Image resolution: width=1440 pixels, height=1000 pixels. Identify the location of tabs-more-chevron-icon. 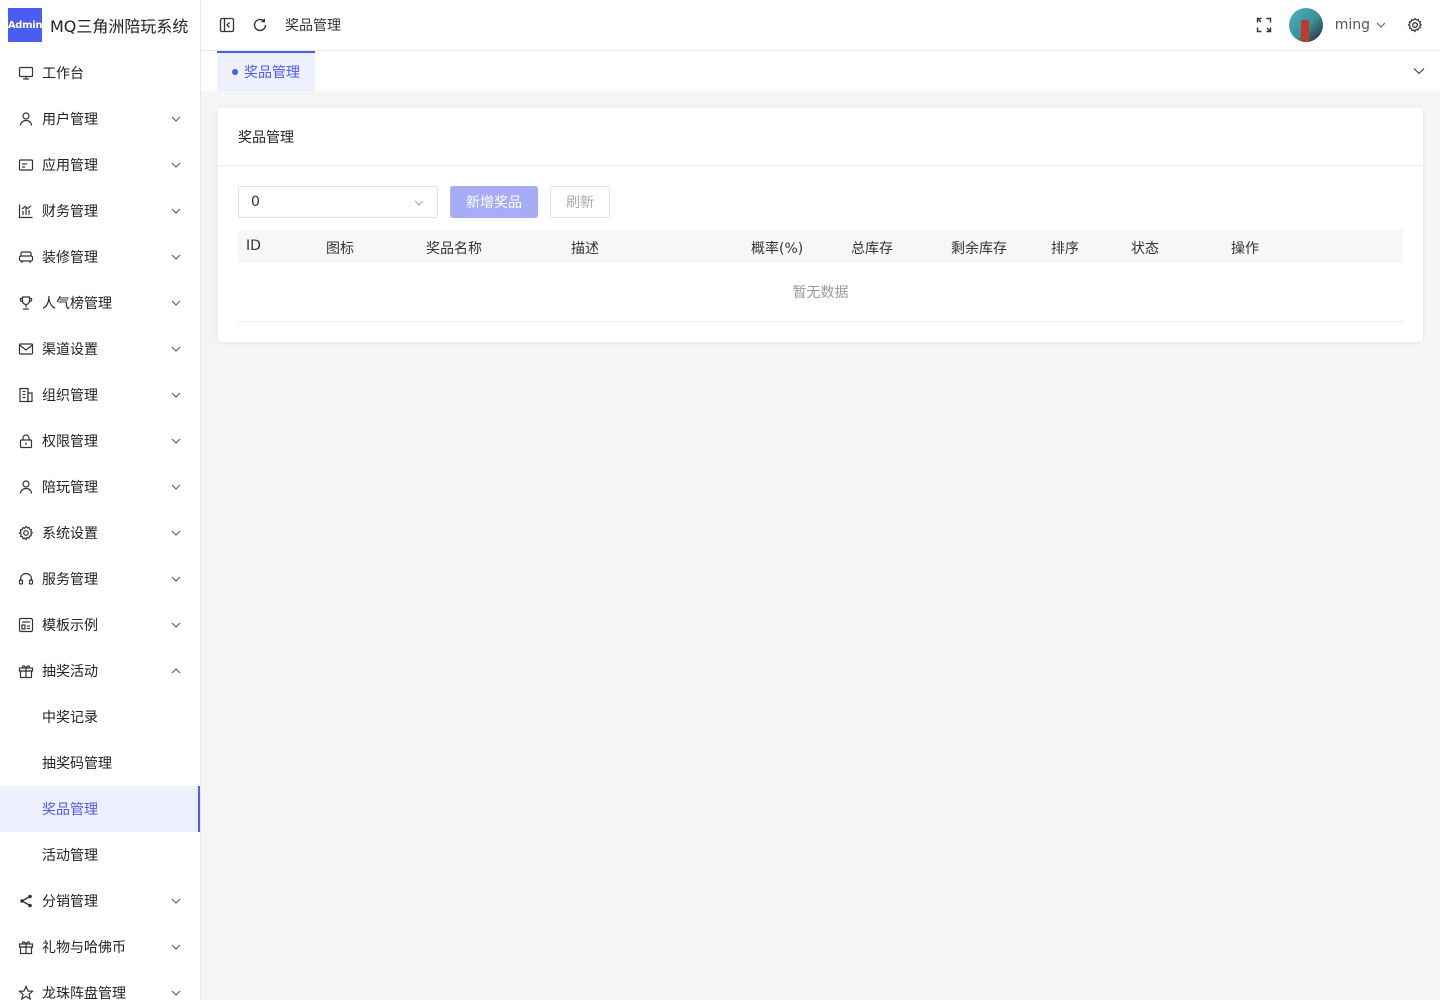
(1419, 71).